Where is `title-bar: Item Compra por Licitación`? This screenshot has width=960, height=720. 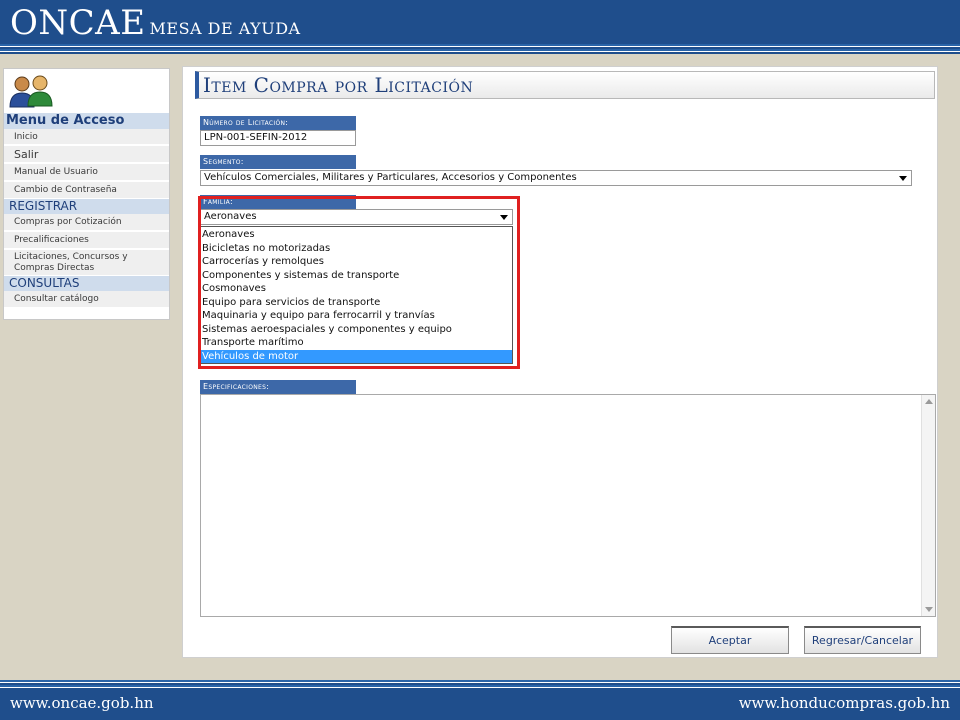
title-bar: Item Compra por Licitación is located at coordinates (565, 85).